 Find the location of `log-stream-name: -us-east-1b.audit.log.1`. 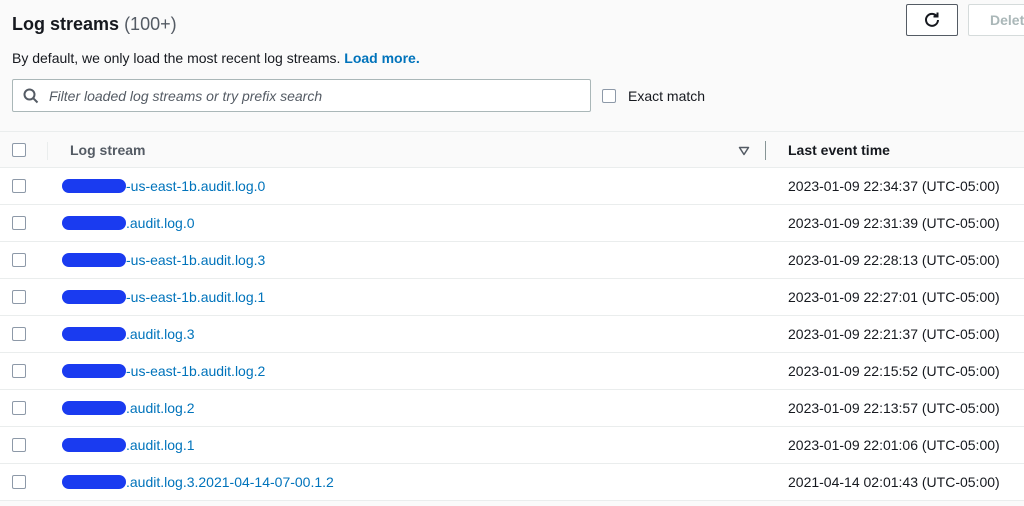

log-stream-name: -us-east-1b.audit.log.1 is located at coordinates (196, 297).